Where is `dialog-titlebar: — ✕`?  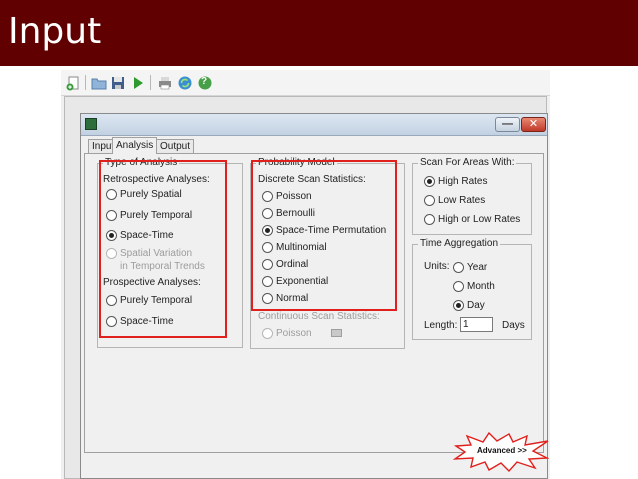
dialog-titlebar: — ✕ is located at coordinates (314, 125).